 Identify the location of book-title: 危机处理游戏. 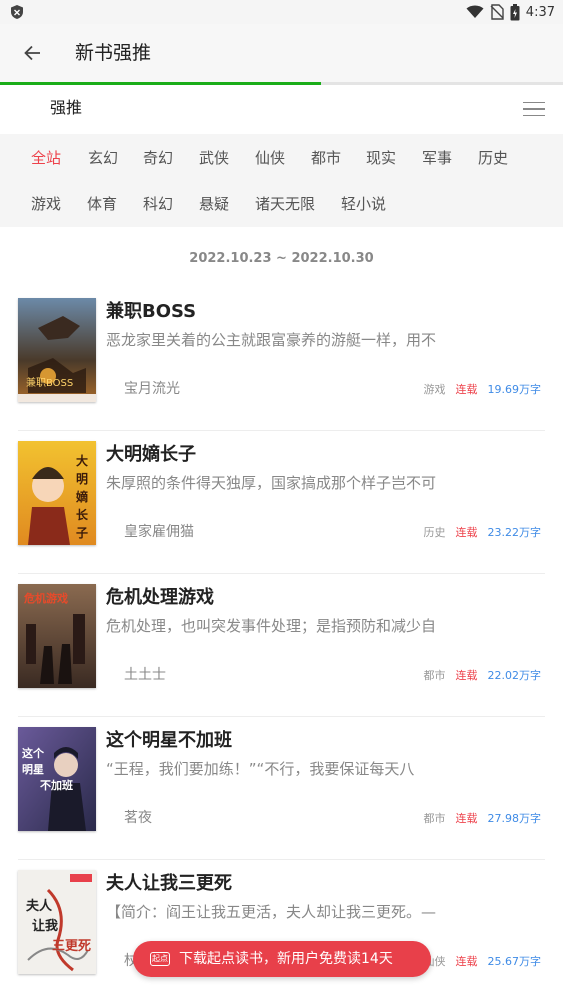
(160, 597).